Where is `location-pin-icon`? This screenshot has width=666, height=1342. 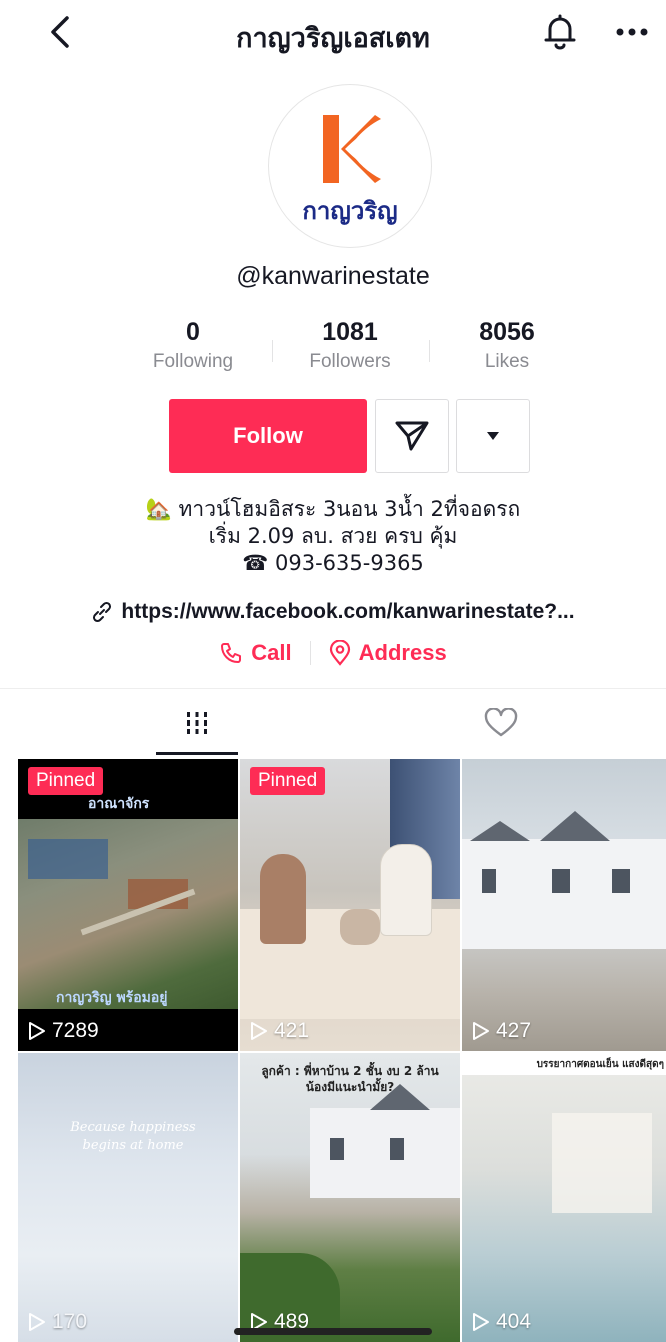 location-pin-icon is located at coordinates (339, 653).